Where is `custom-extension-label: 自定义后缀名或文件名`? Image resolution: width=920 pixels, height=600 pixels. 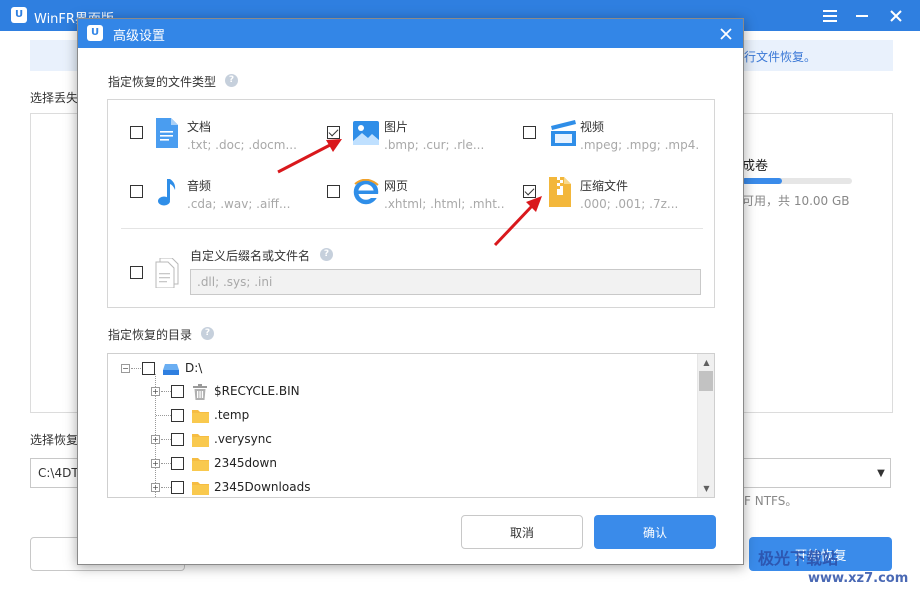
custom-extension-label: 自定义后缀名或文件名 is located at coordinates (250, 256).